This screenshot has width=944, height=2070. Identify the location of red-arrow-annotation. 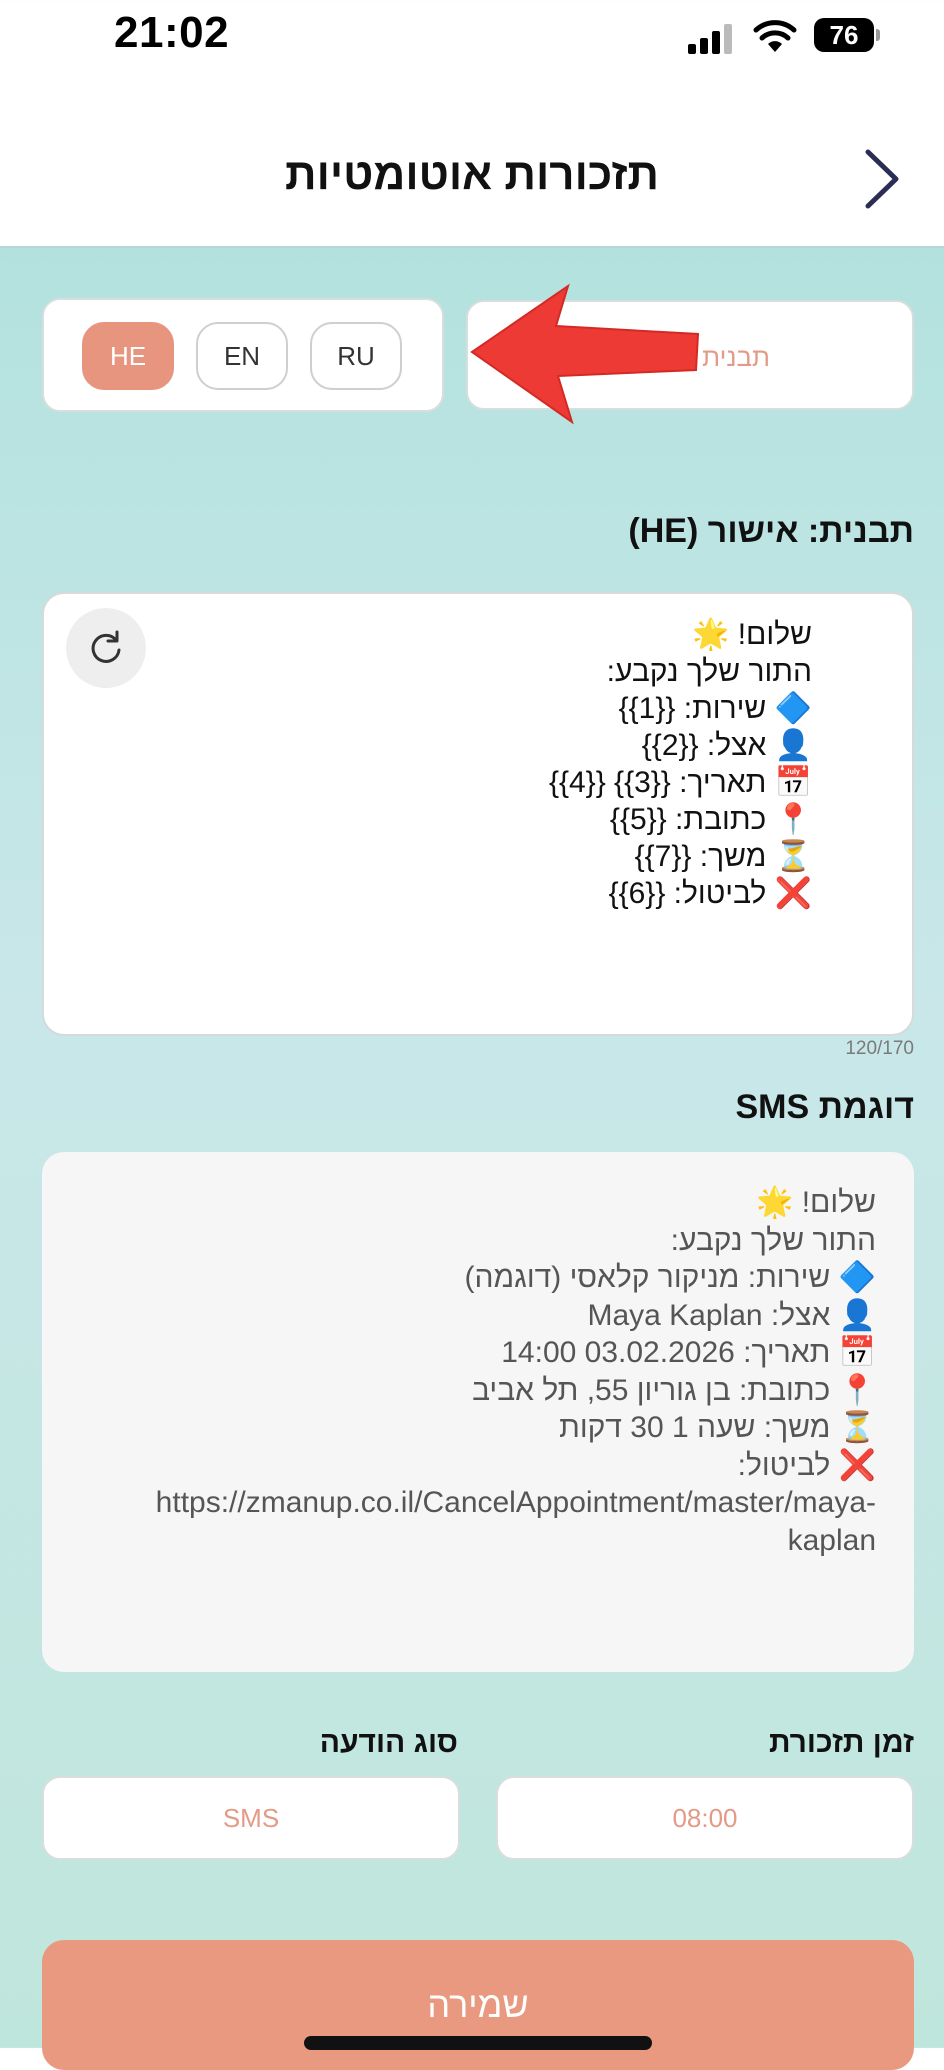
(585, 354).